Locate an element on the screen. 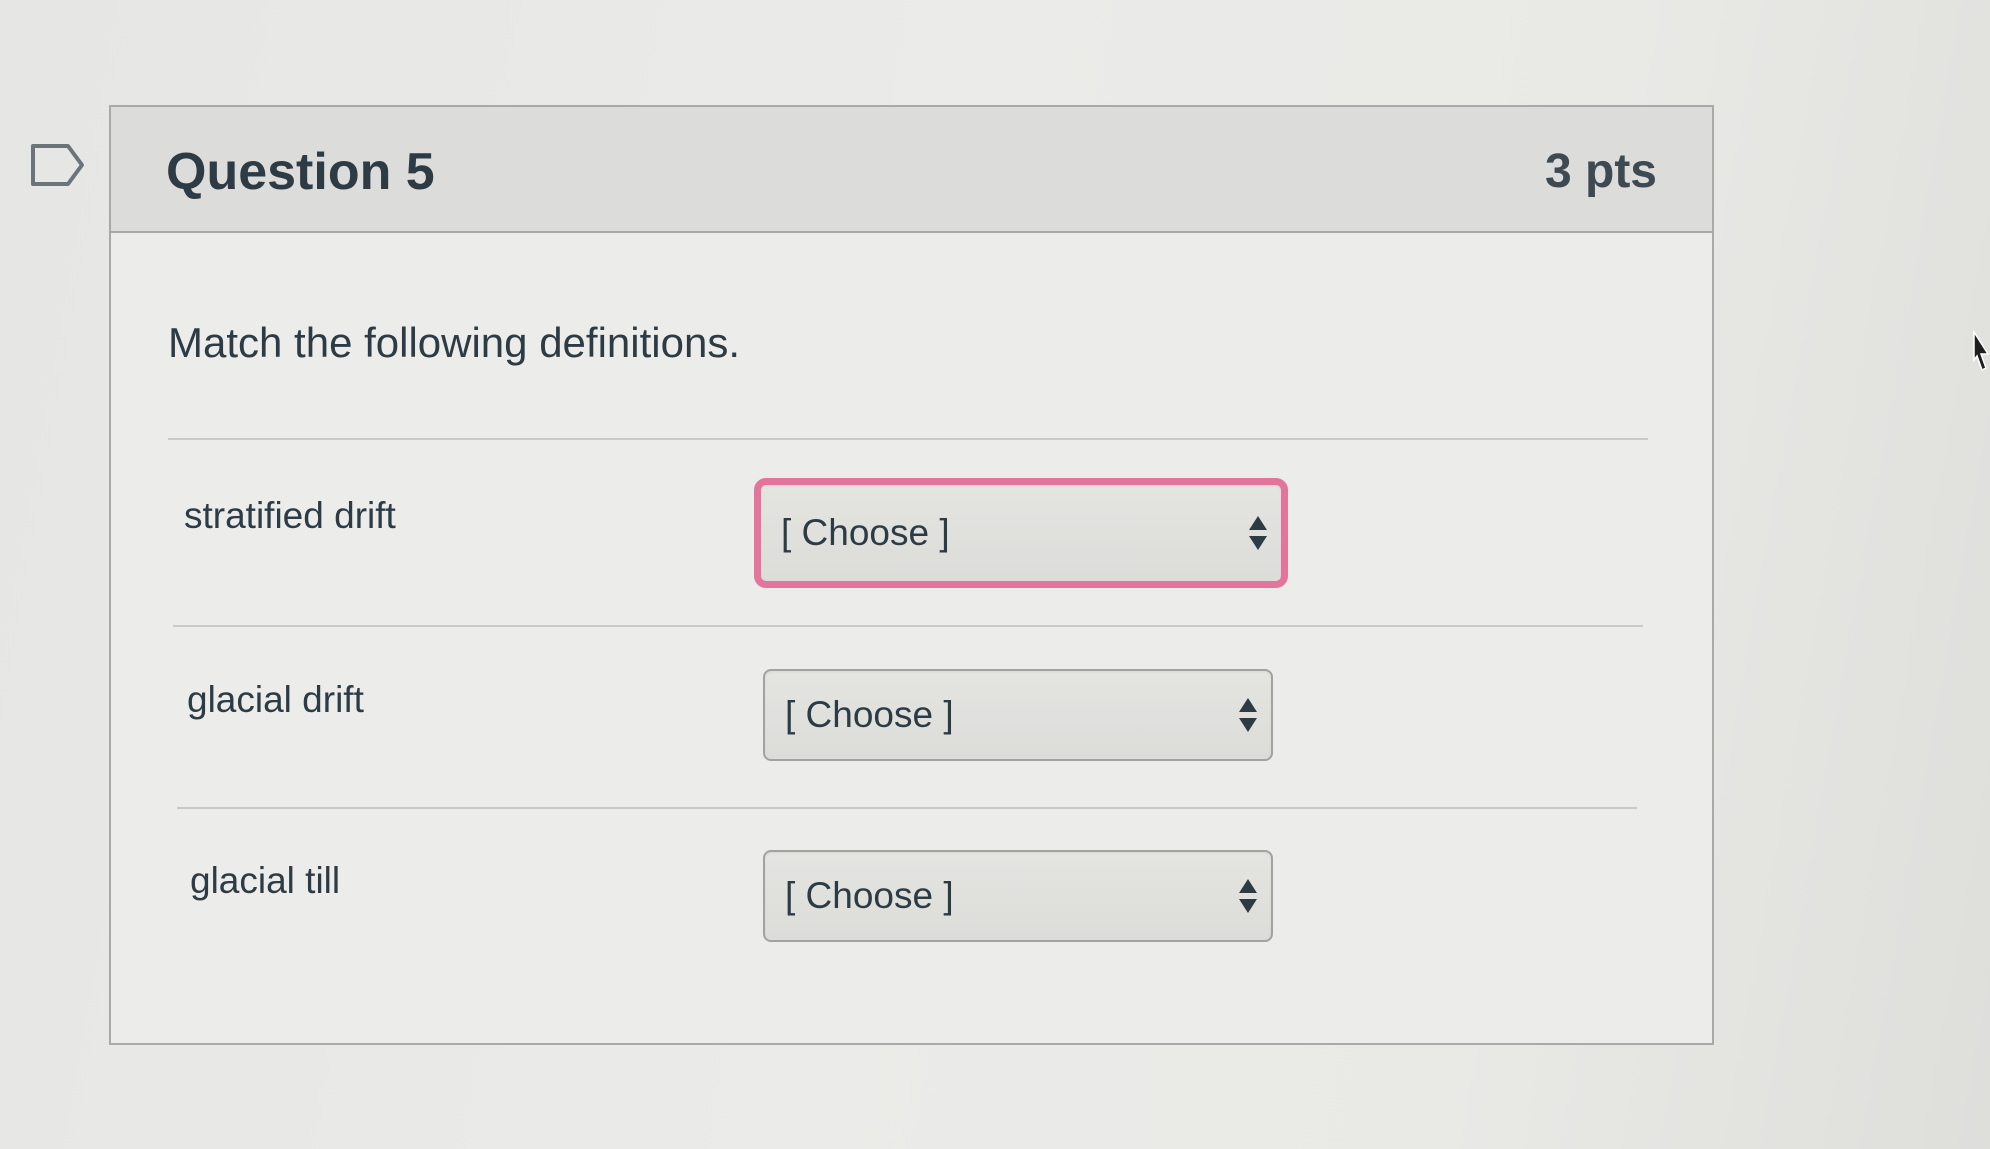 The width and height of the screenshot is (1990, 1149). question-header: Question 5 3 pts is located at coordinates (911, 170).